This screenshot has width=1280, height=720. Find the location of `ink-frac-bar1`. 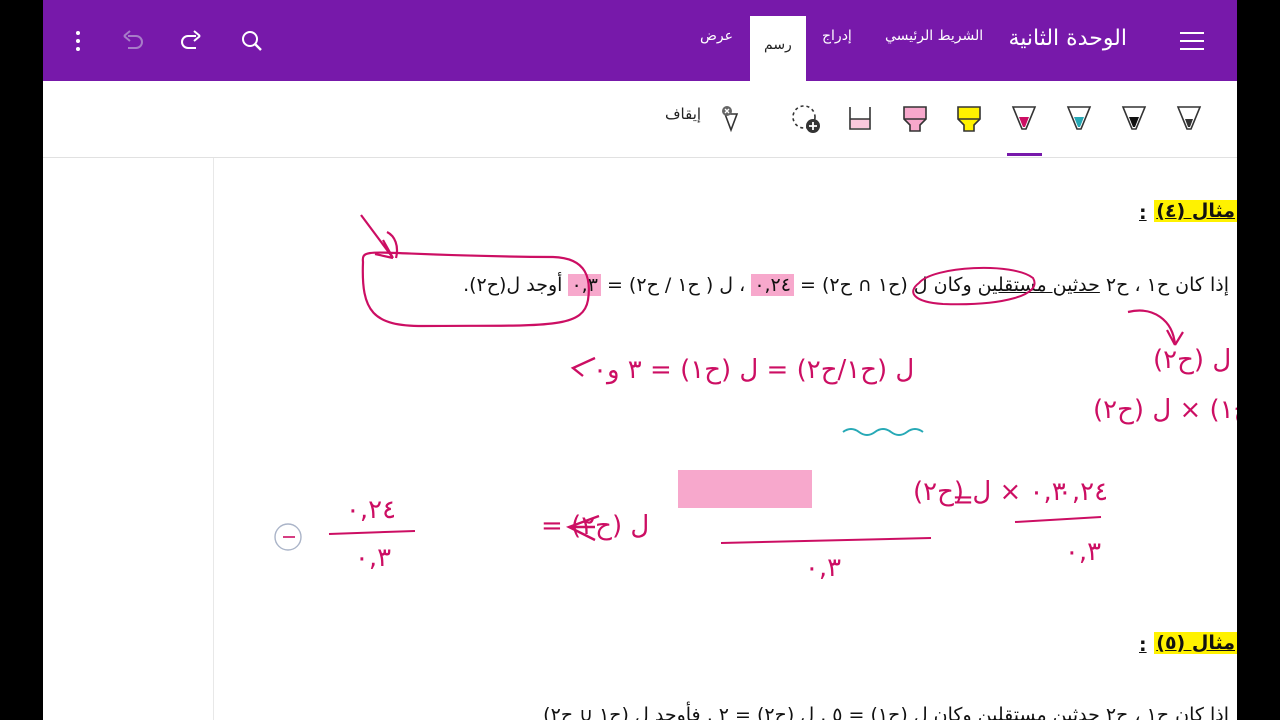

ink-frac-bar1 is located at coordinates (1058, 519).